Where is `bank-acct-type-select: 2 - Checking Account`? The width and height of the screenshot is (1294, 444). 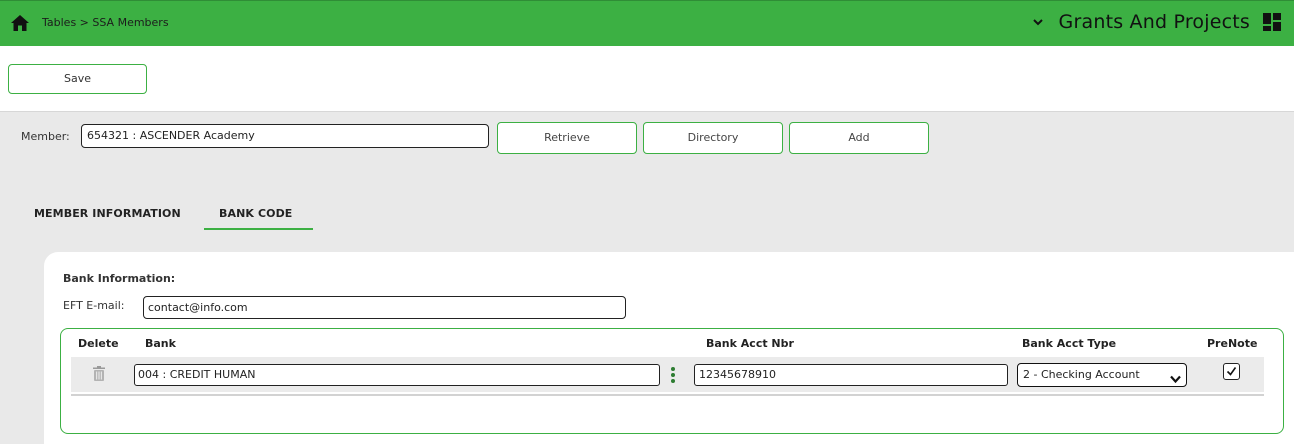
bank-acct-type-select: 2 - Checking Account is located at coordinates (1102, 375).